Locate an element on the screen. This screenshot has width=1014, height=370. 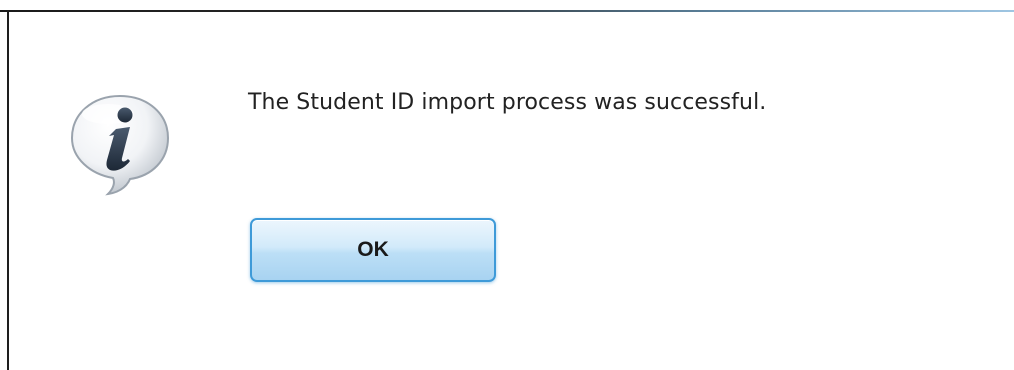
info-icon is located at coordinates (120, 144).